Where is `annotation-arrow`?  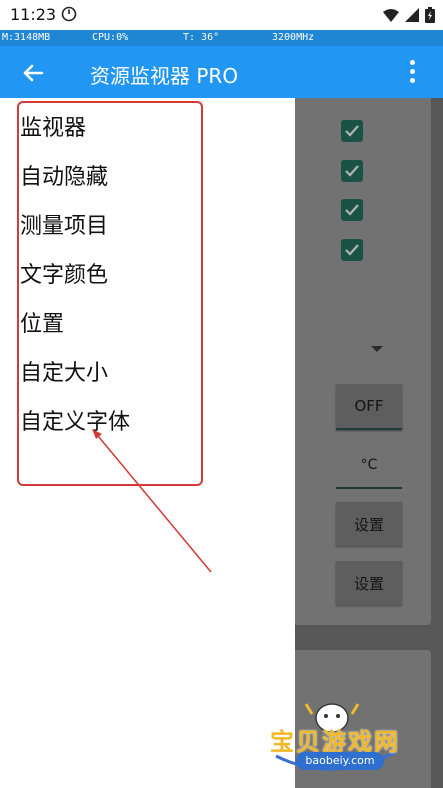
annotation-arrow is located at coordinates (152, 501).